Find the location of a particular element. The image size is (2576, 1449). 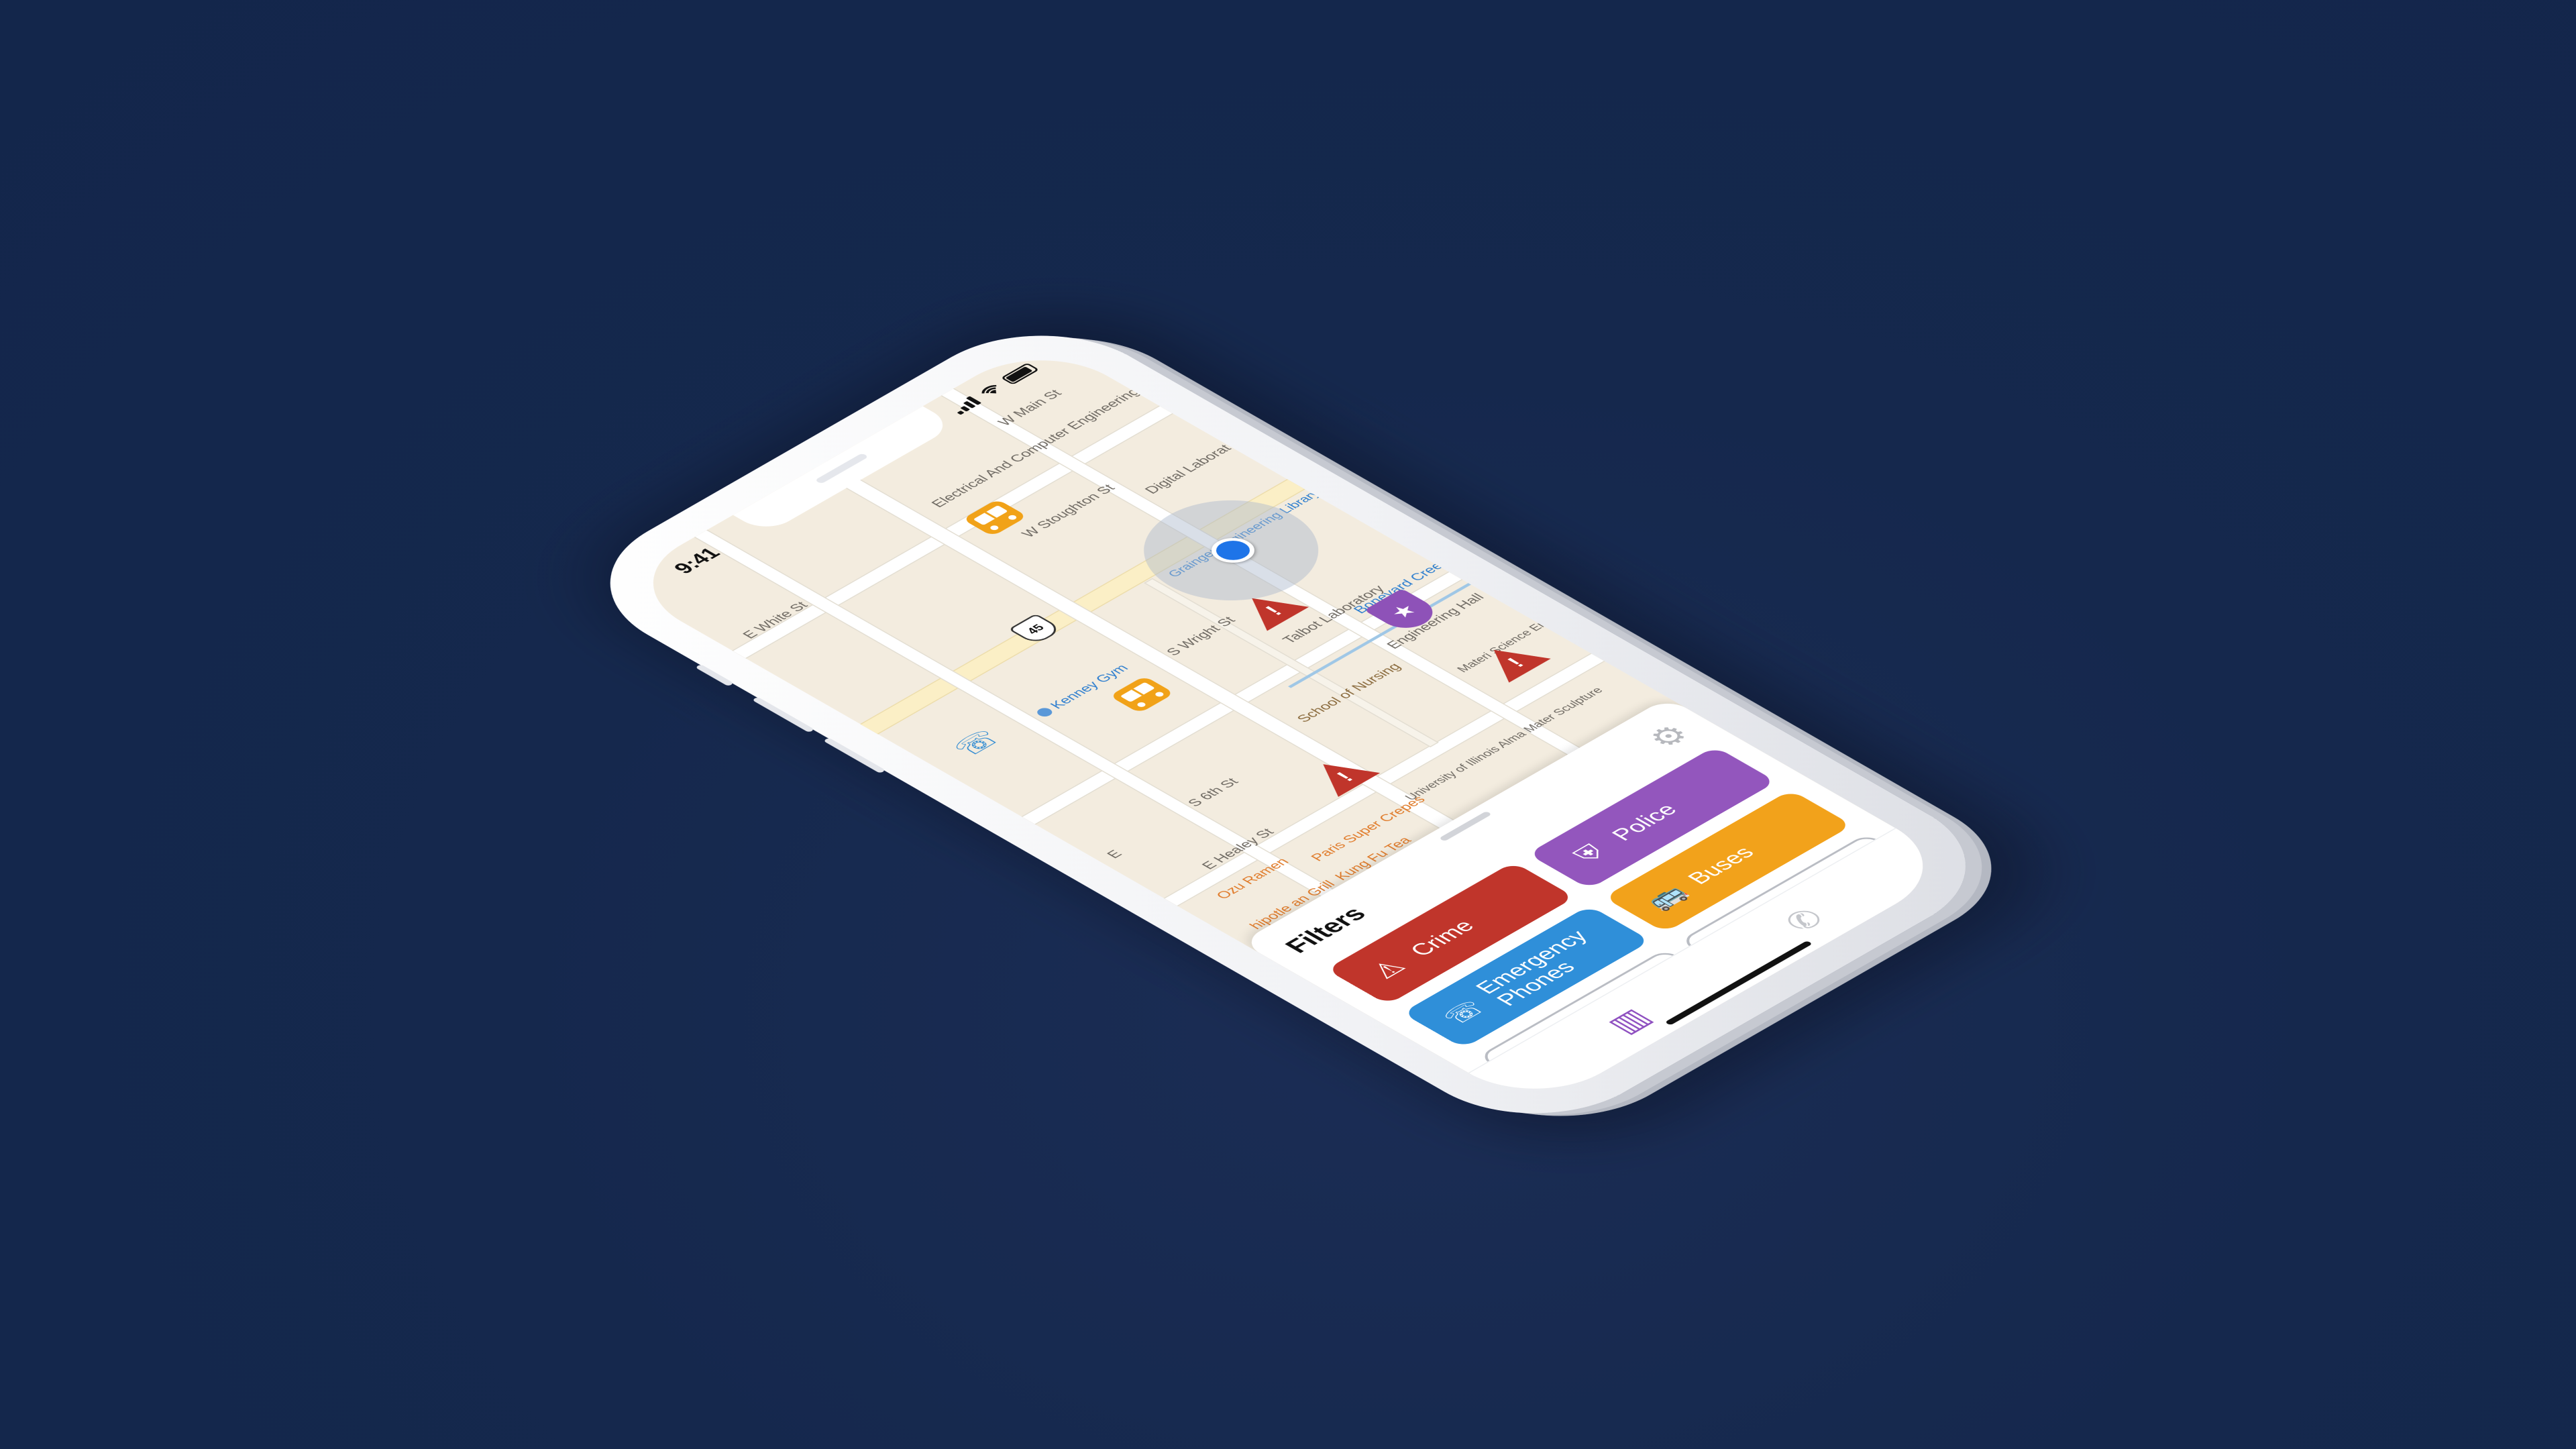

police-shield-icon: ★ is located at coordinates (1404, 611).